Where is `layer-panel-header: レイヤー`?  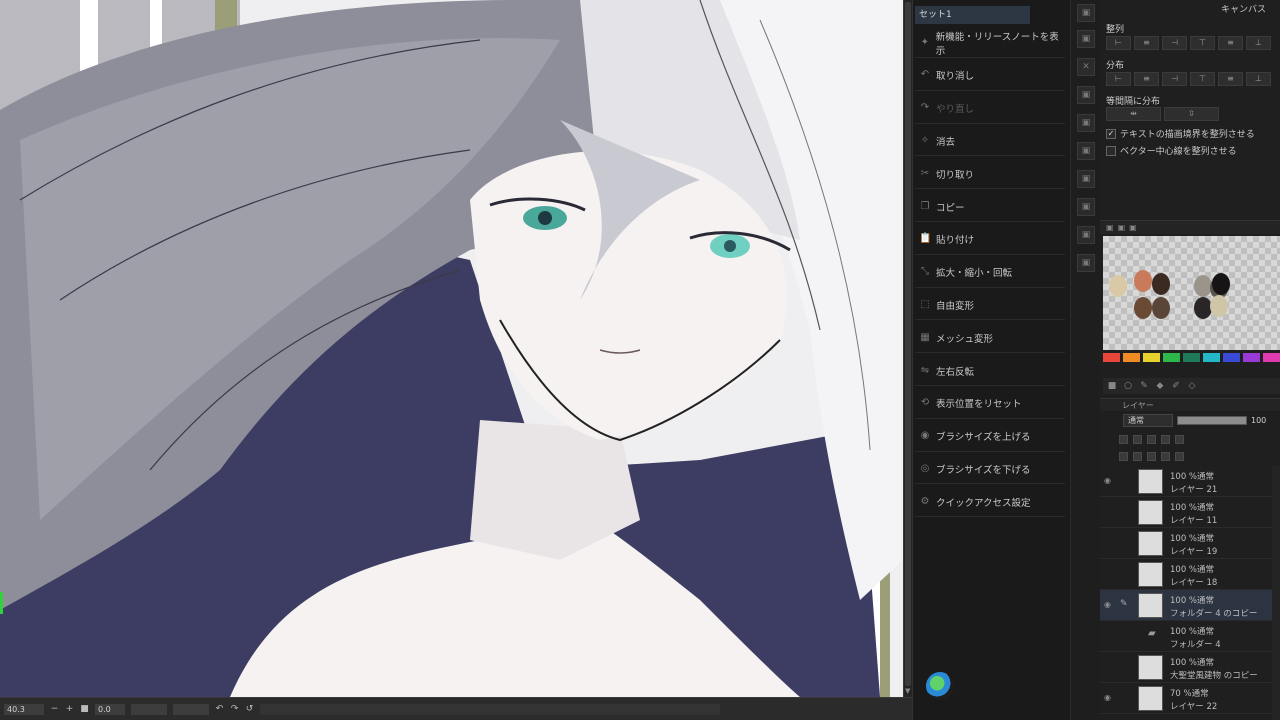
layer-panel-header: レイヤー is located at coordinates (1190, 404).